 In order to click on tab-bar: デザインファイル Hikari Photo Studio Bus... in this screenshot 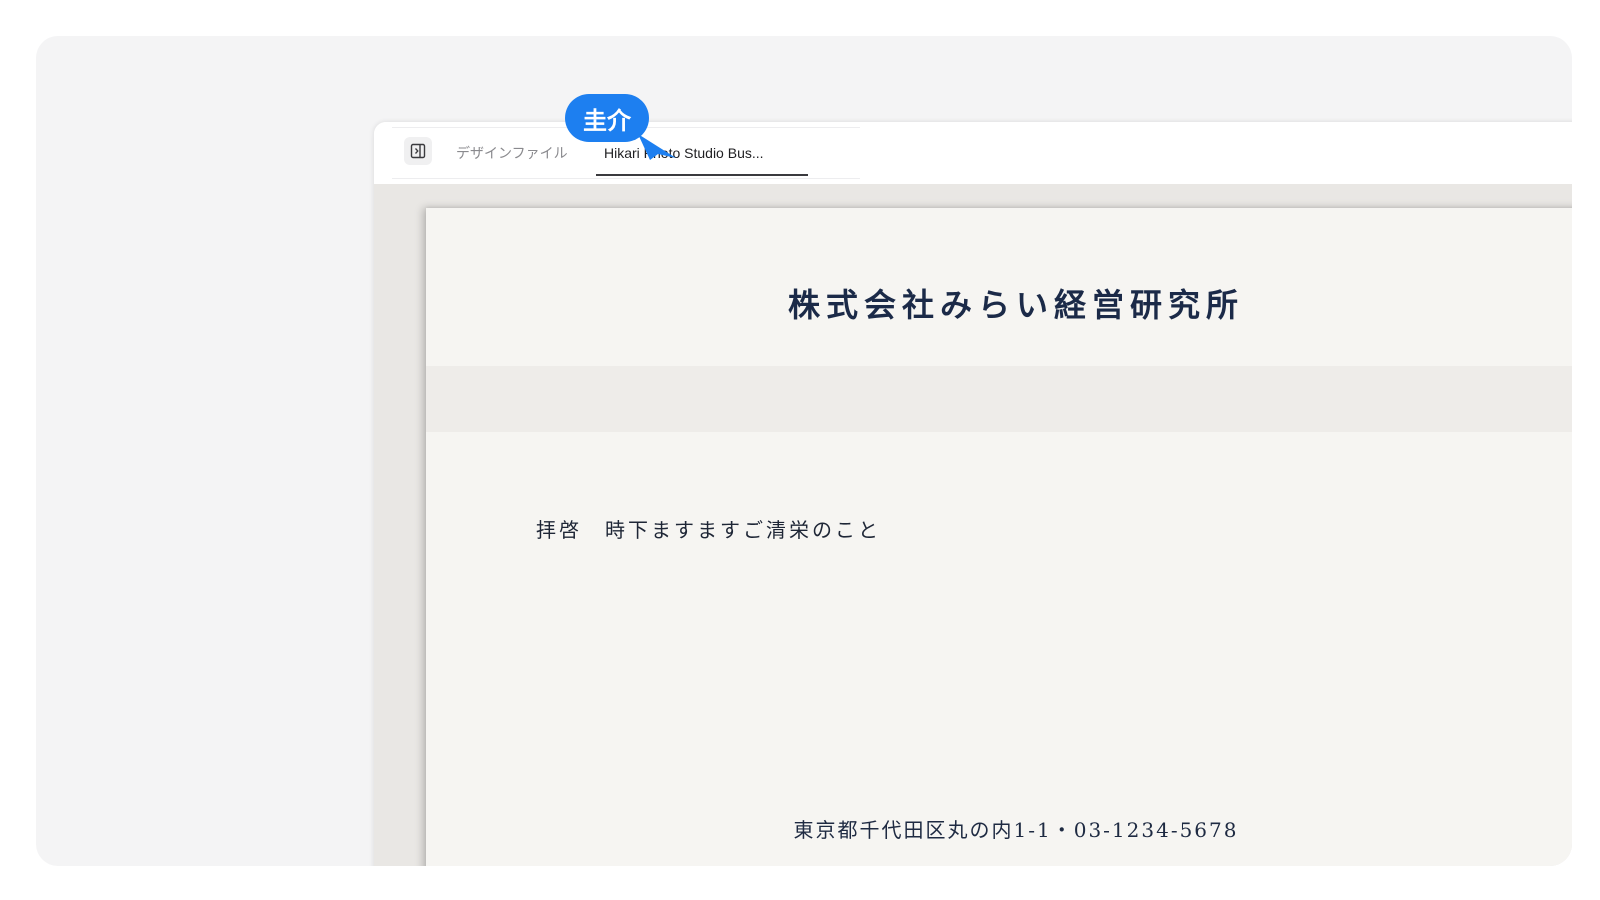, I will do `click(973, 153)`.